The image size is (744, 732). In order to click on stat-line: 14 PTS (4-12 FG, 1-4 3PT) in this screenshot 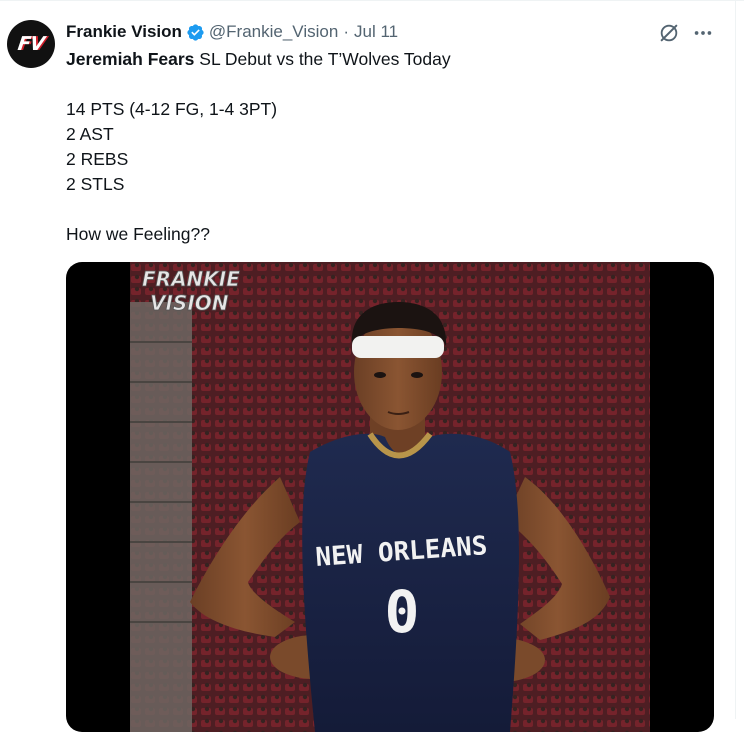, I will do `click(172, 109)`.